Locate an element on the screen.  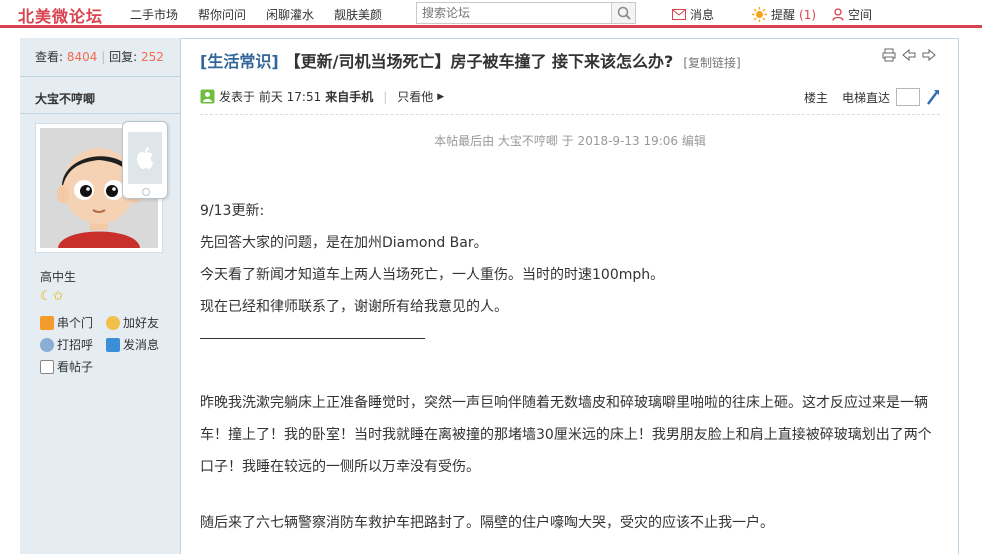
views-label: 查看: is located at coordinates (49, 57).